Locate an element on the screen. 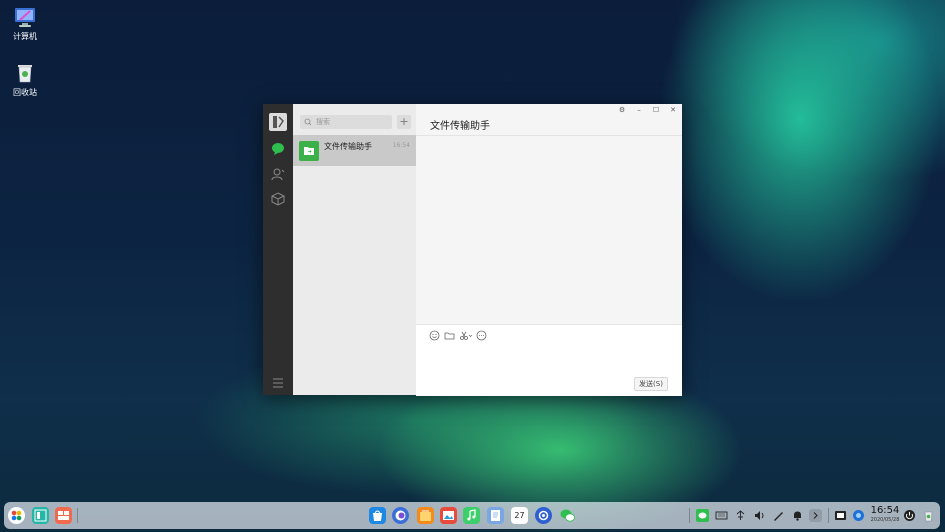 This screenshot has width=945, height=532. add-button: + is located at coordinates (404, 122).